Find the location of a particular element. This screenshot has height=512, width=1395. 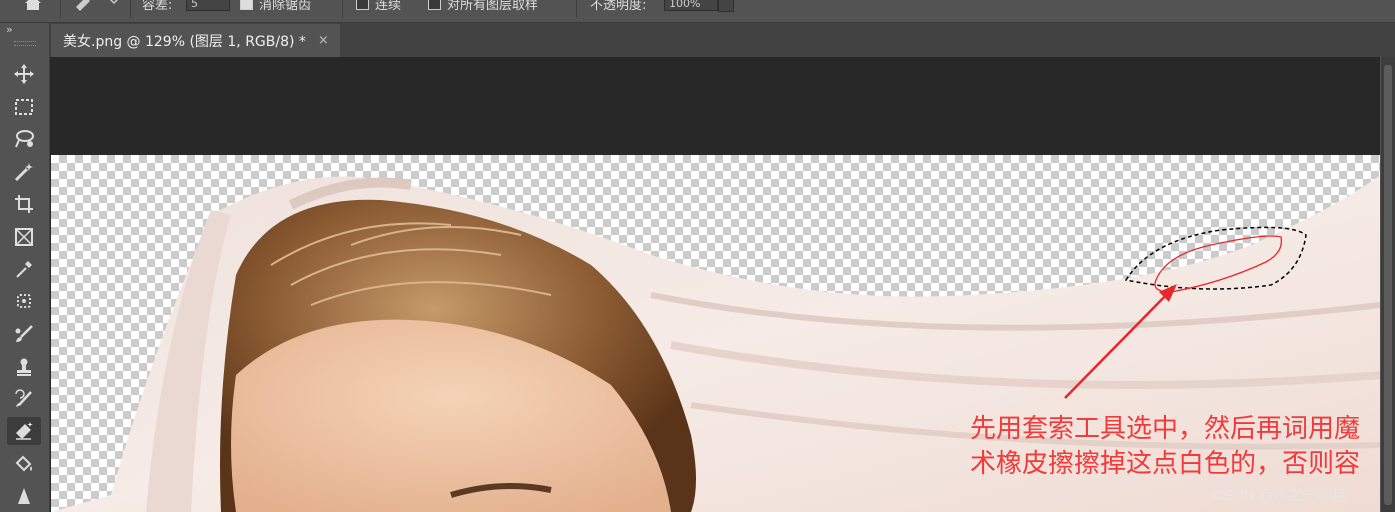

document-tab-label: 美女.png @ 129% (图层 1, RGB/8) * is located at coordinates (184, 41).